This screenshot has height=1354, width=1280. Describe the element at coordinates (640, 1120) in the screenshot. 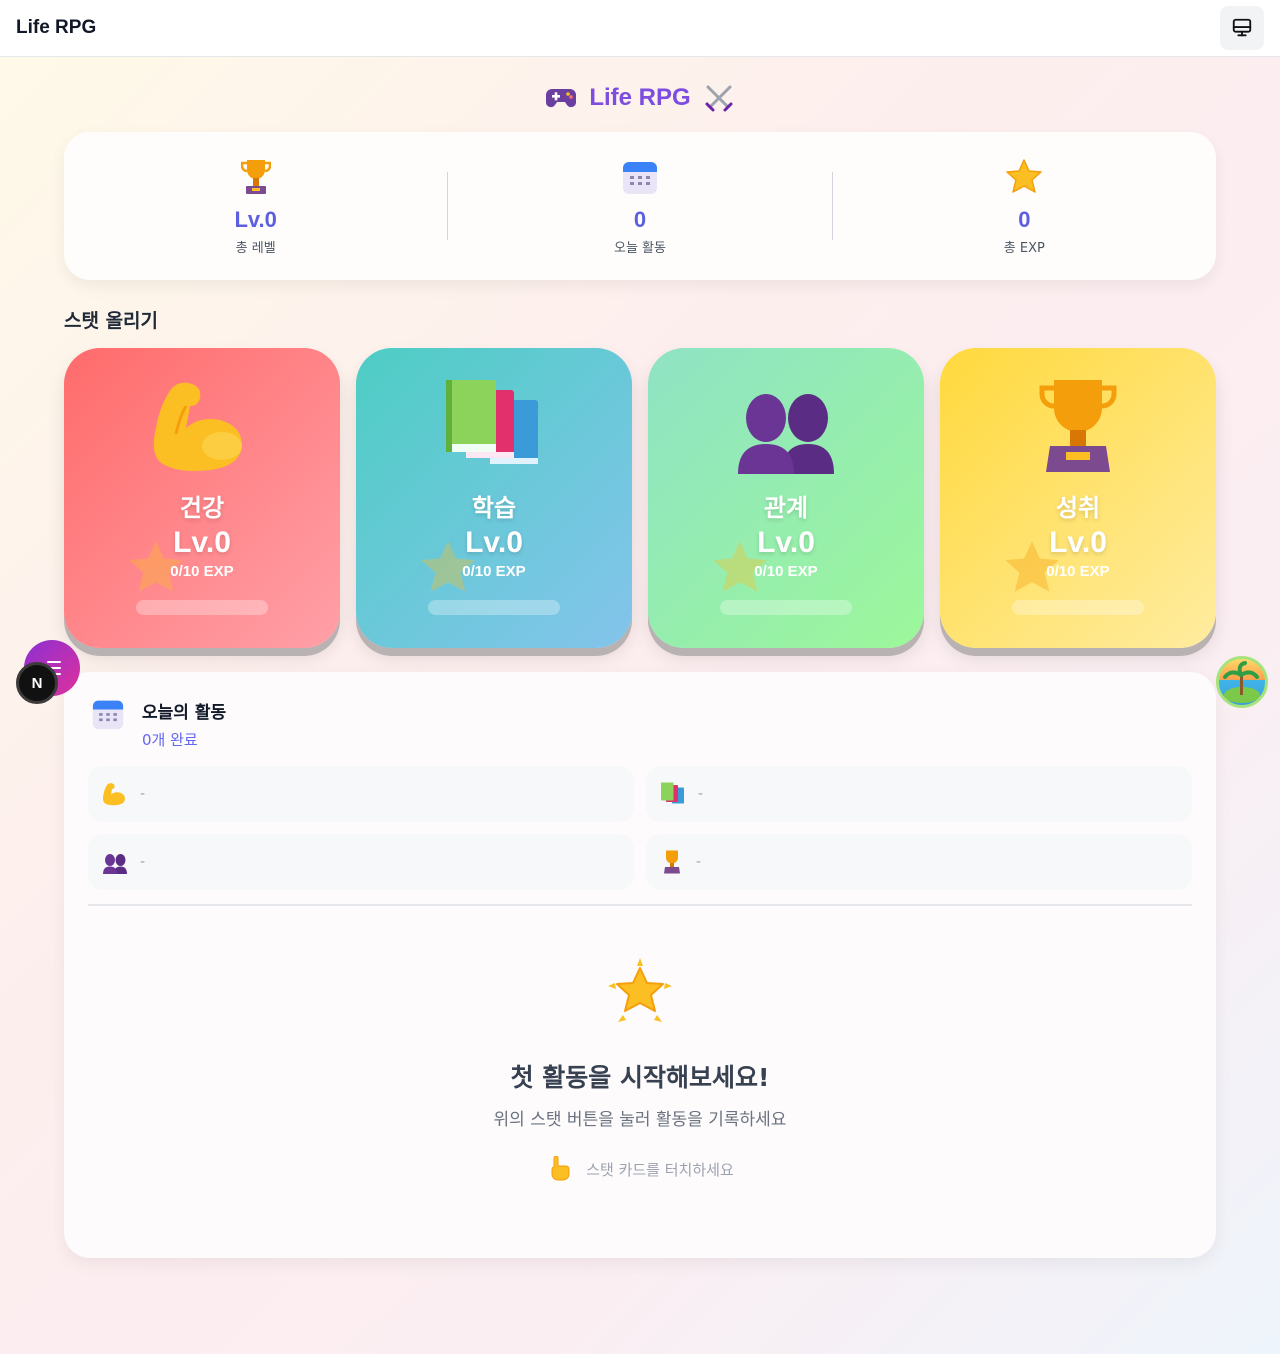

I see `empty-state-subtitle: 위의 스탯 버튼을 눌러 활동을 기록하세요` at that location.